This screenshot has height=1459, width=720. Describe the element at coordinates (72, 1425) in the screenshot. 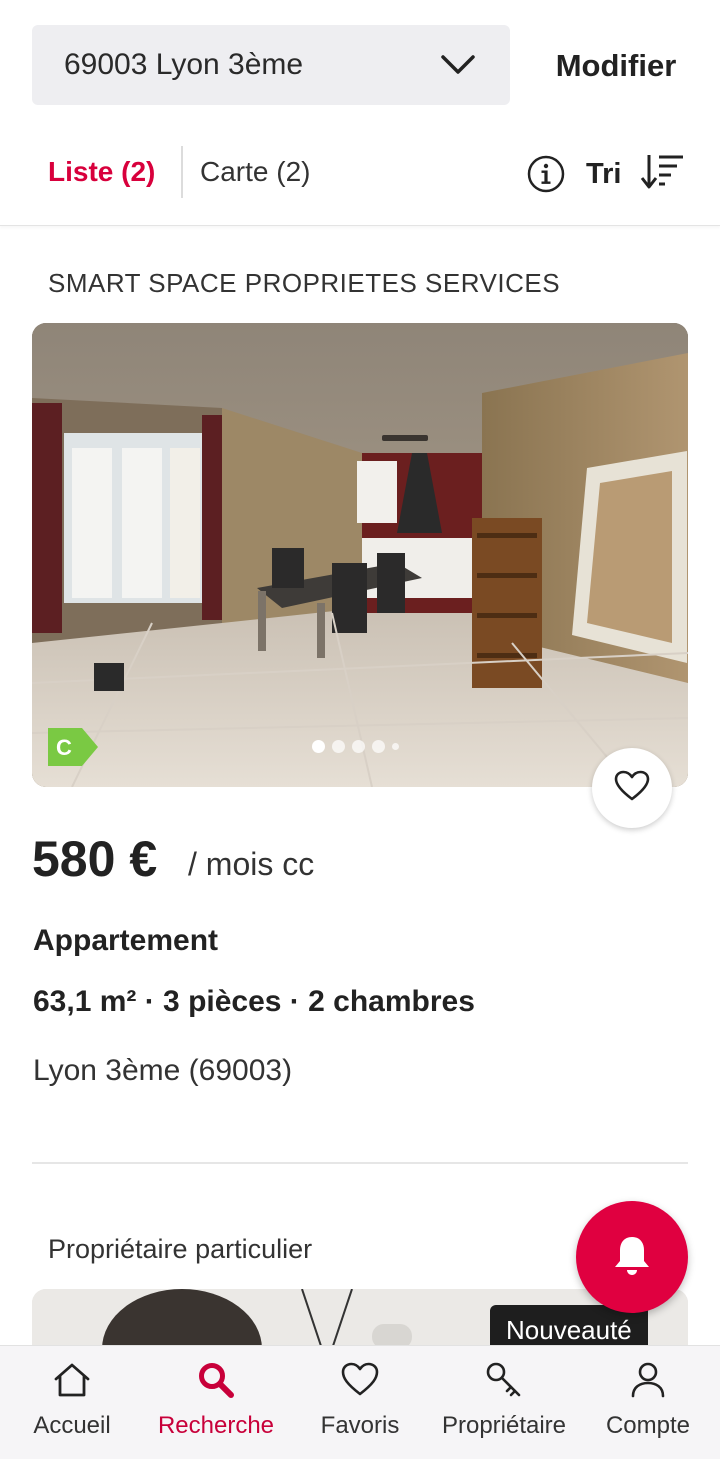

I see `nav-label: Accueil` at that location.